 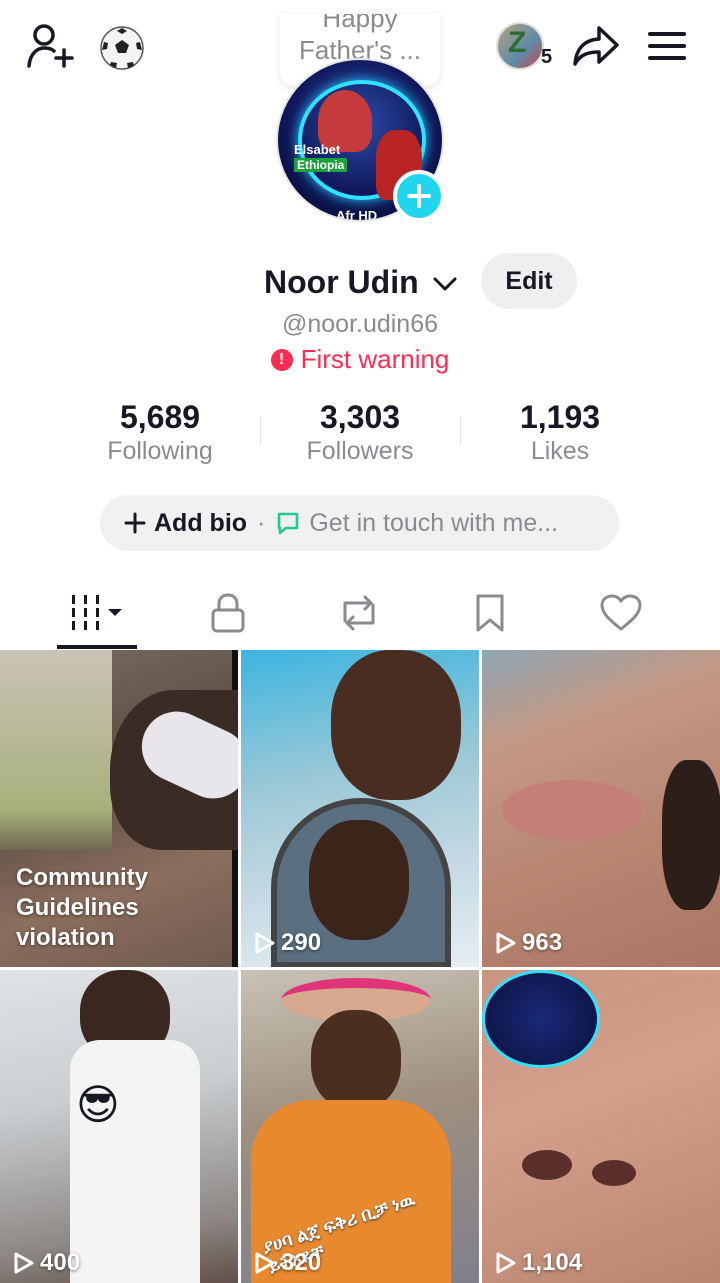 I want to click on profile-handle: @noor.udin66, so click(x=360, y=324).